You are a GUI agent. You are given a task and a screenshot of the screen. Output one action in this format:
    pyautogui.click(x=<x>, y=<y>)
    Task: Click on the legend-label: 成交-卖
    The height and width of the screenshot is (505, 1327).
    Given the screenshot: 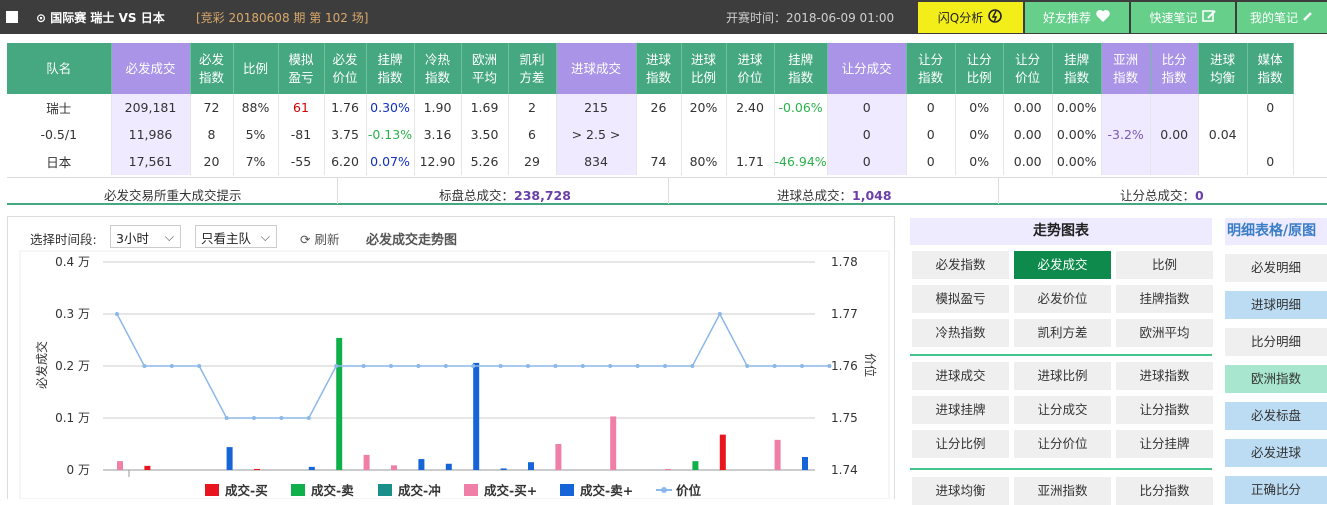 What is the action you would take?
    pyautogui.click(x=332, y=490)
    